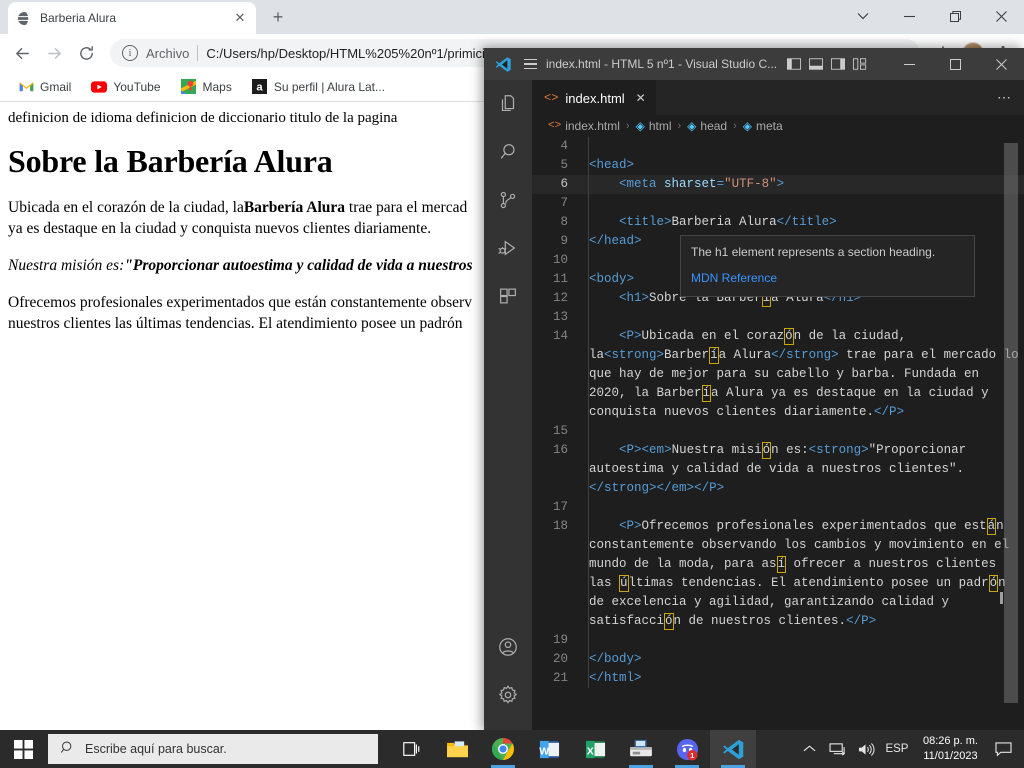 The image size is (1024, 768). I want to click on bookmark-gmail: Gmail, so click(44, 87).